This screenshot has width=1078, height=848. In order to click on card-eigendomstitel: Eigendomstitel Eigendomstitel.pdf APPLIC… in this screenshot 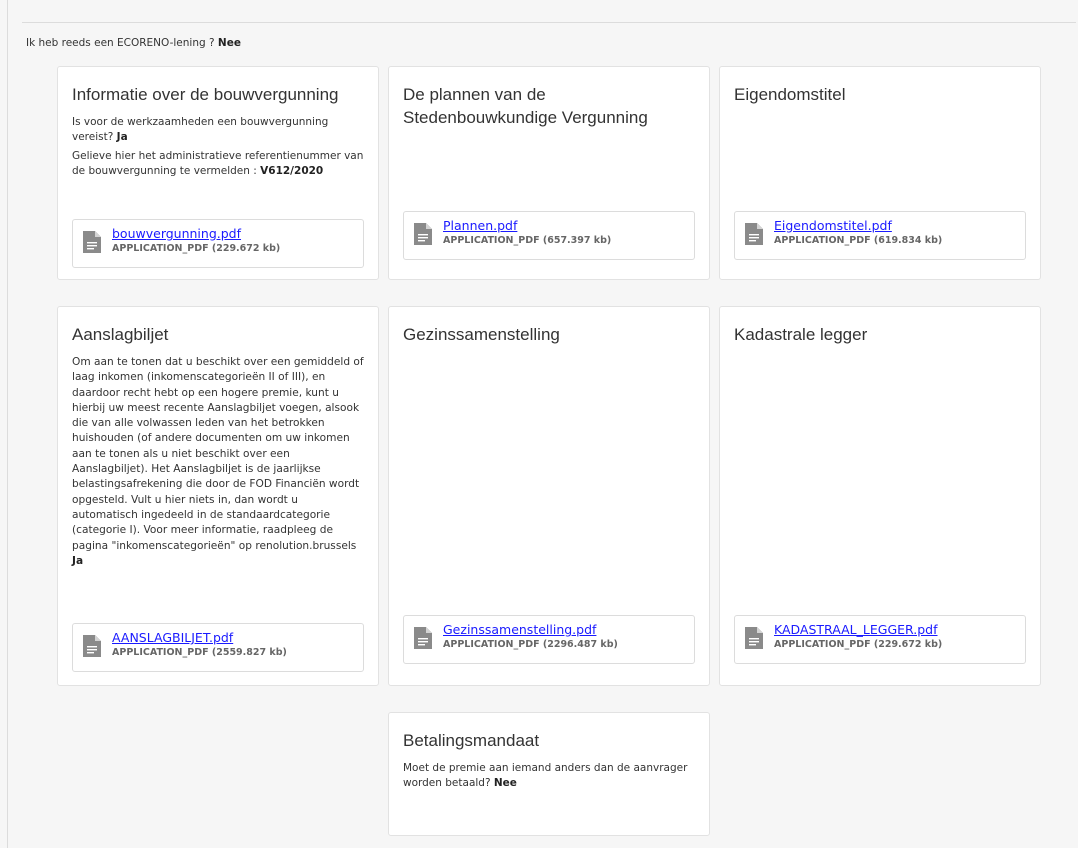, I will do `click(880, 173)`.